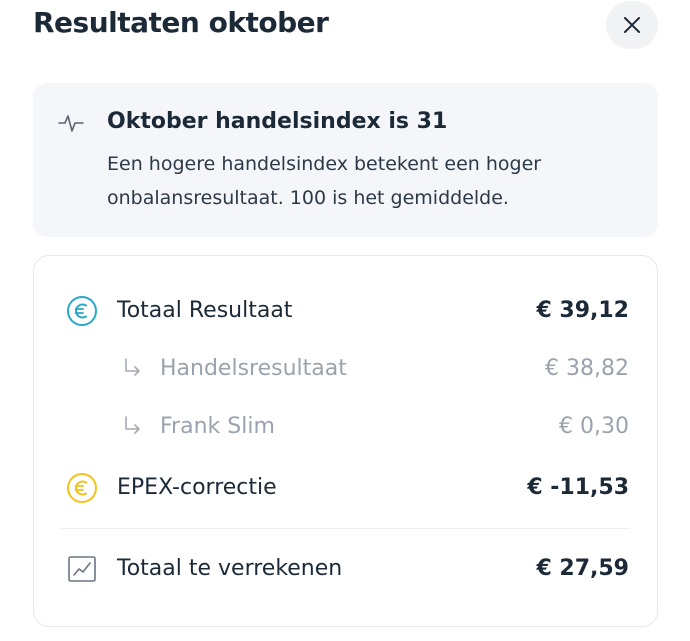  I want to click on divider, so click(345, 528).